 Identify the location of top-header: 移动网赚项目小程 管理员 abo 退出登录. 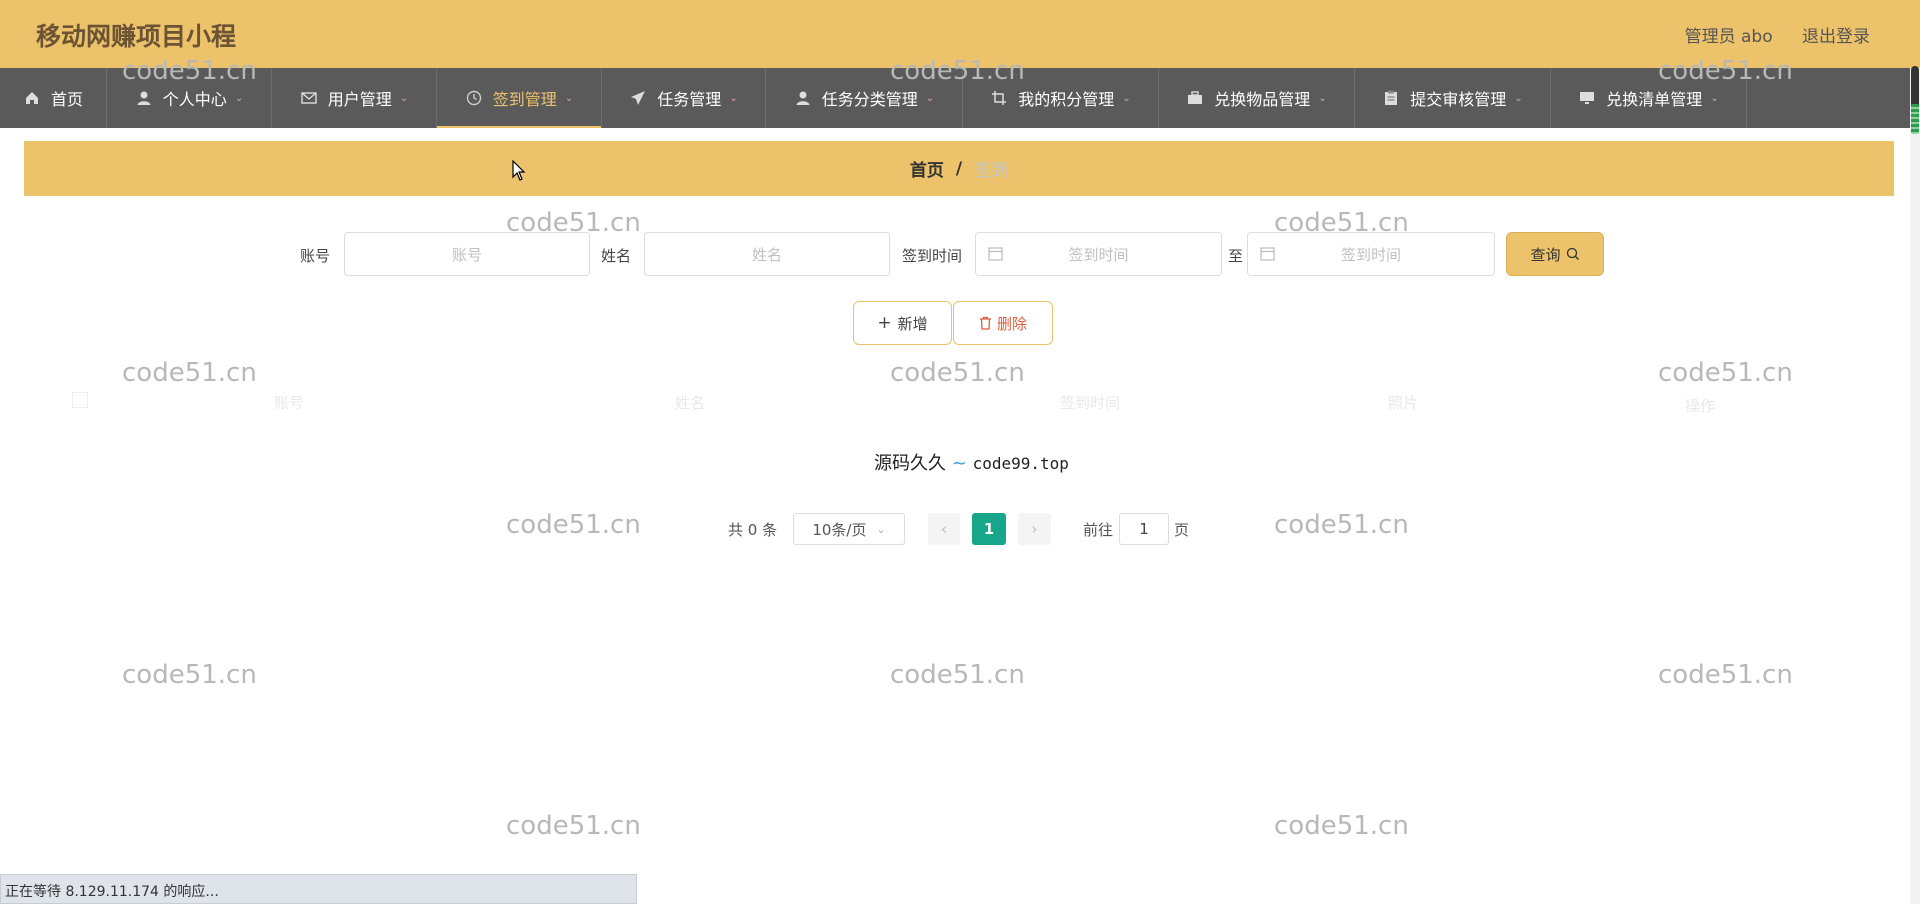
(960, 34).